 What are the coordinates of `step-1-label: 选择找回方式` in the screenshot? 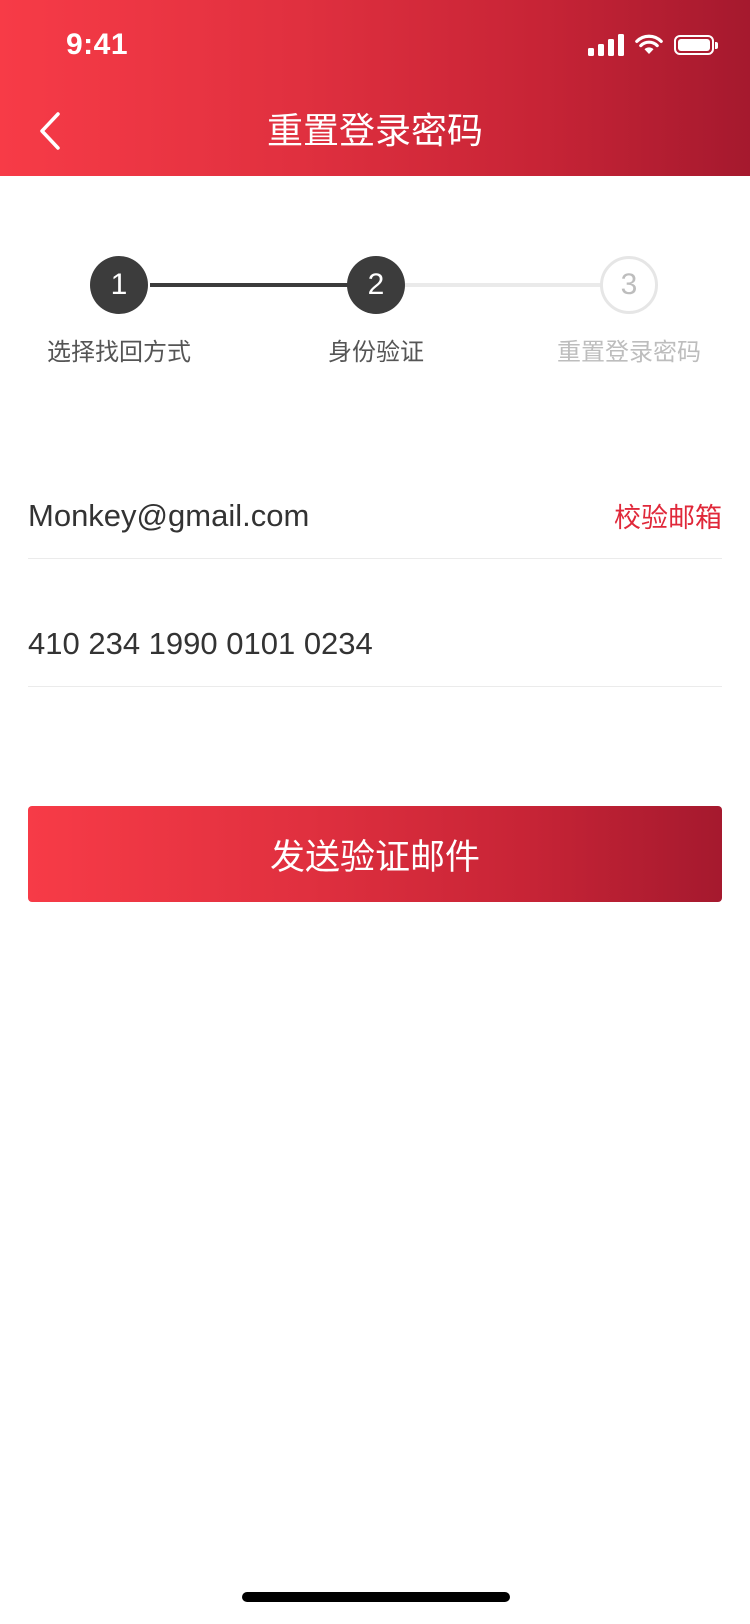 It's located at (119, 352).